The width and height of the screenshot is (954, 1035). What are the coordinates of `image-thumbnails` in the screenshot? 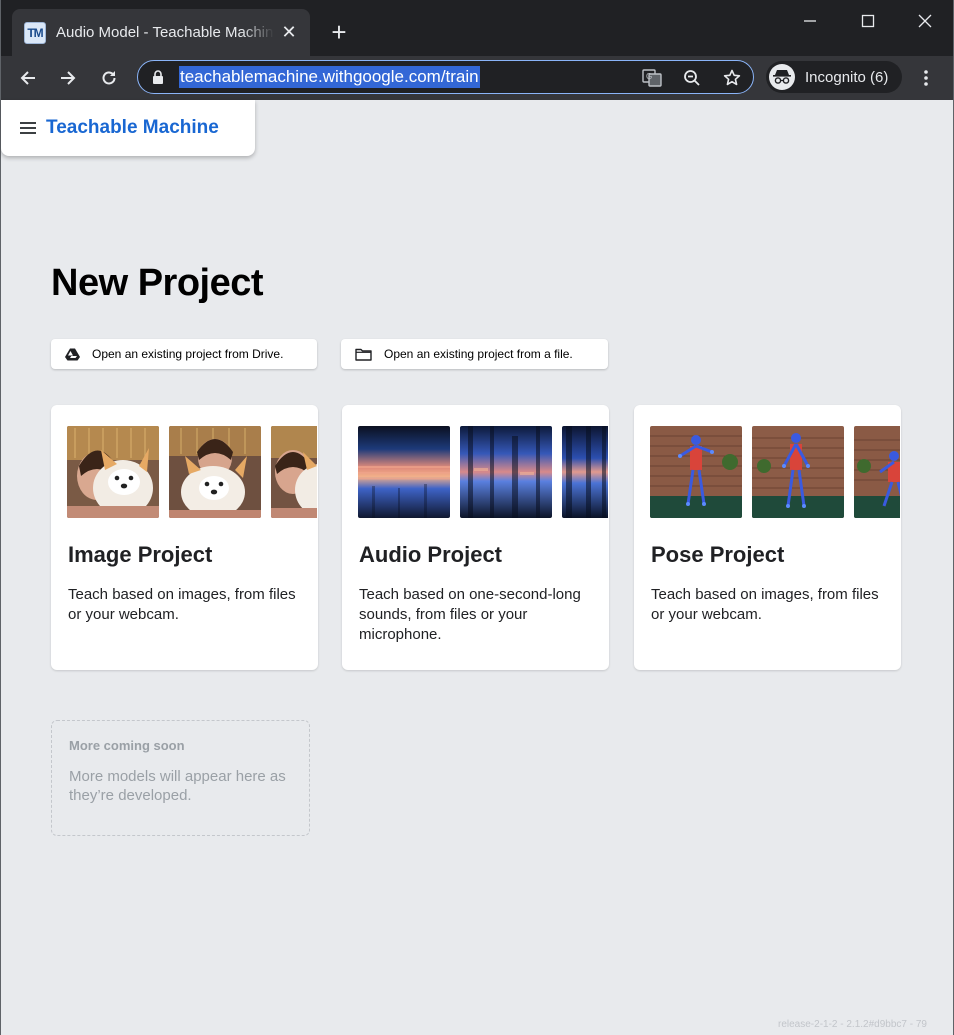 It's located at (192, 472).